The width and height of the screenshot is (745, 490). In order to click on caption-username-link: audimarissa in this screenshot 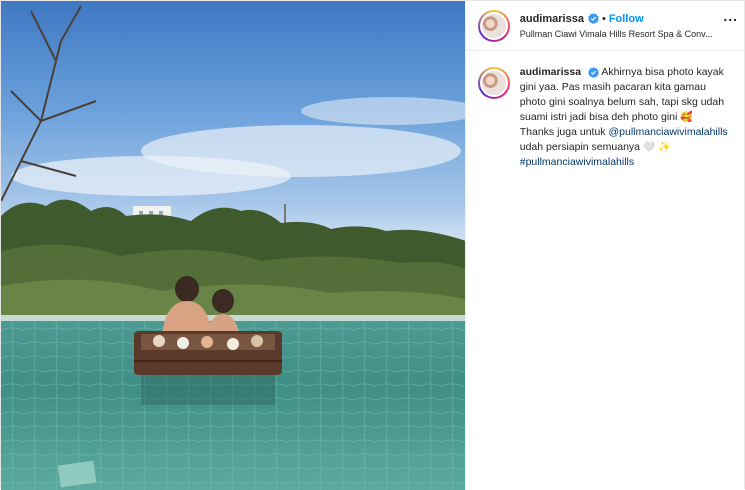, I will do `click(550, 72)`.